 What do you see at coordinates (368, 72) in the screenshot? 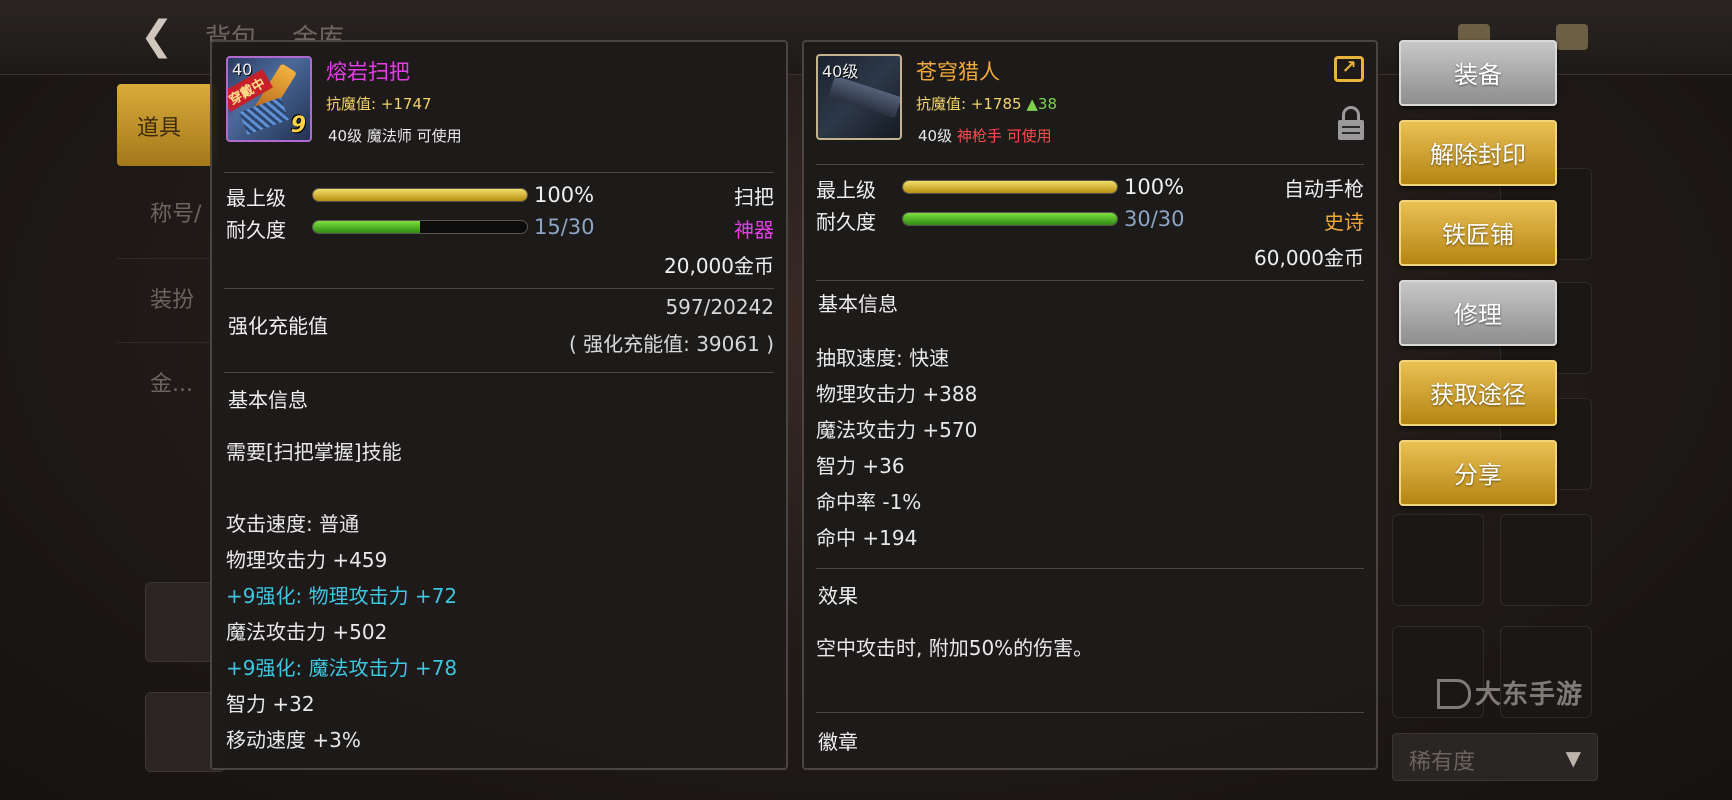
I see `item-name: 熔岩扫把` at bounding box center [368, 72].